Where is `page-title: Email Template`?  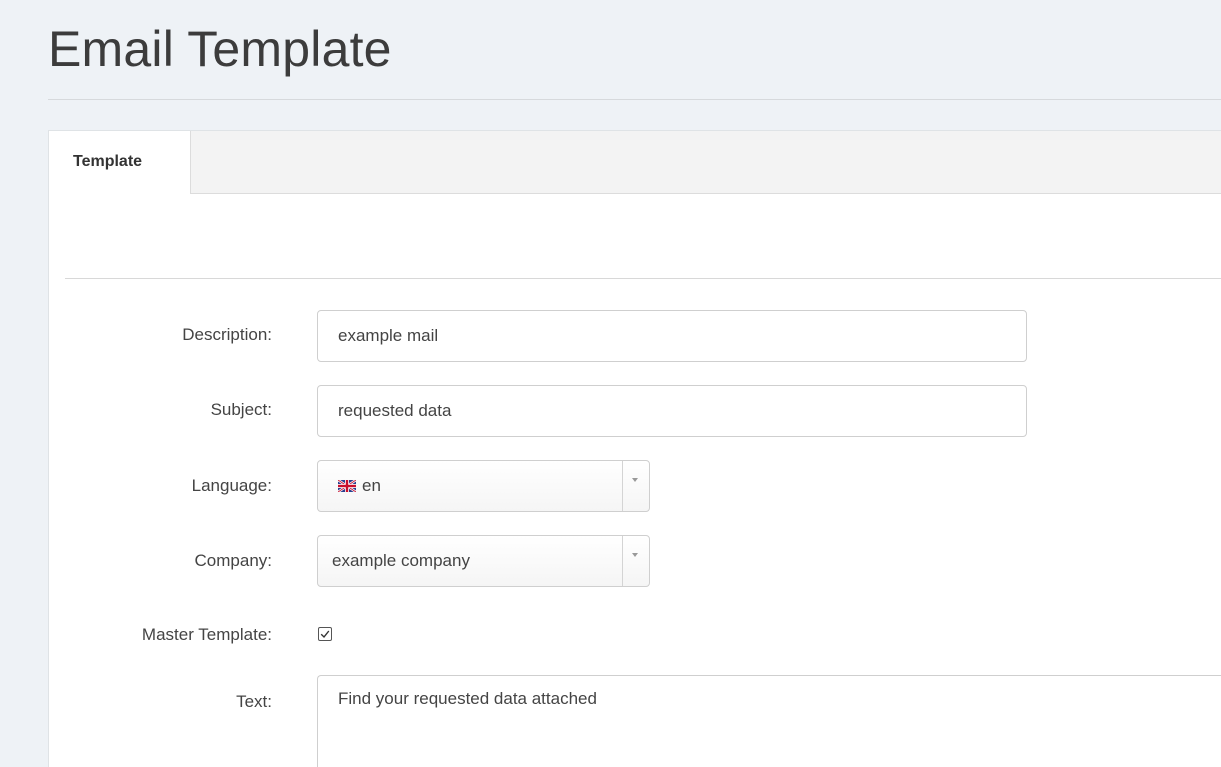
page-title: Email Template is located at coordinates (220, 49).